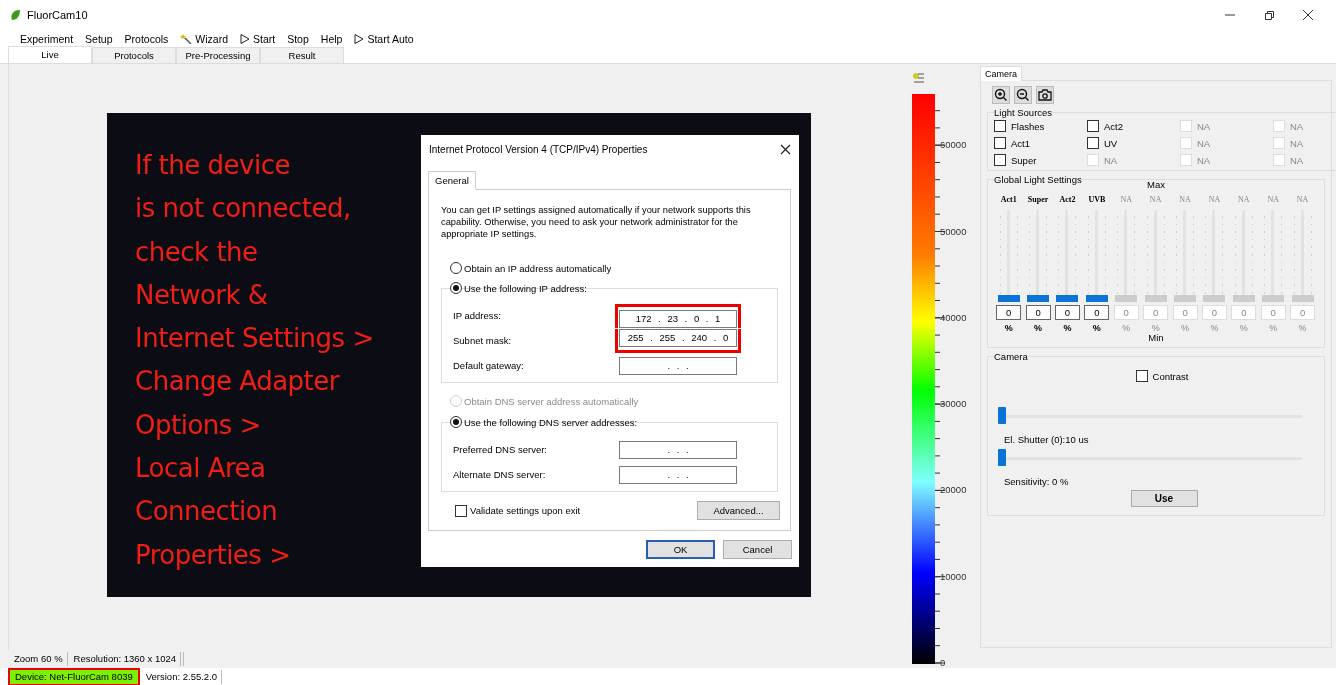  What do you see at coordinates (1011, 356) in the screenshot?
I see `group-title: Camera` at bounding box center [1011, 356].